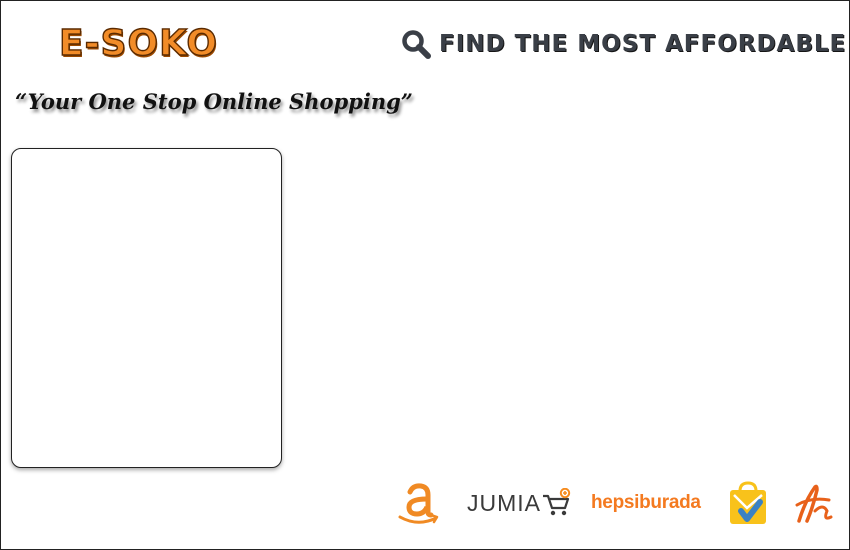  Describe the element at coordinates (504, 502) in the screenshot. I see `jumia-text: JUMIA` at that location.